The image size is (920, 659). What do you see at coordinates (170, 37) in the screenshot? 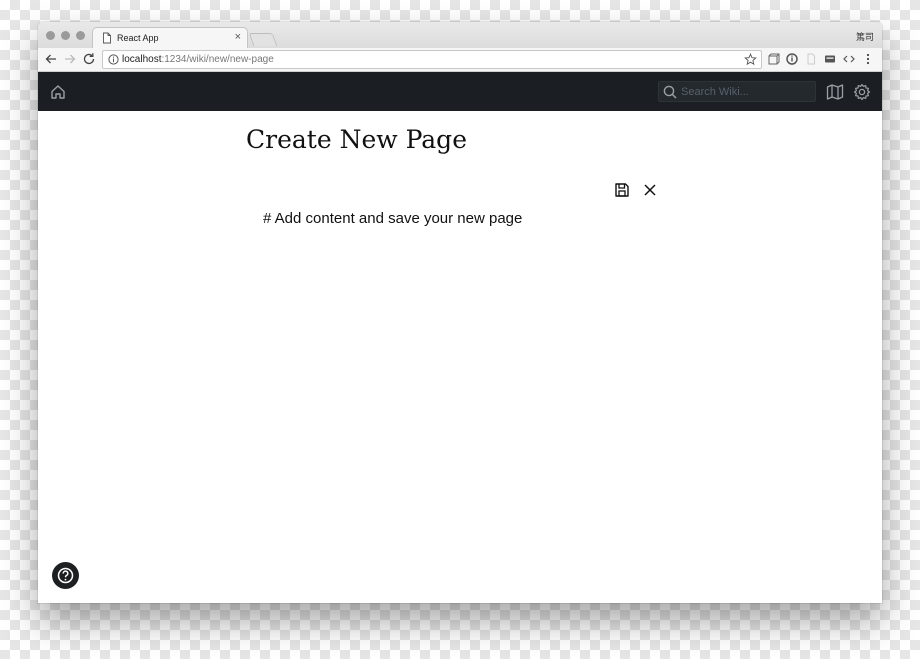
I see `browser-tab: React App ×` at bounding box center [170, 37].